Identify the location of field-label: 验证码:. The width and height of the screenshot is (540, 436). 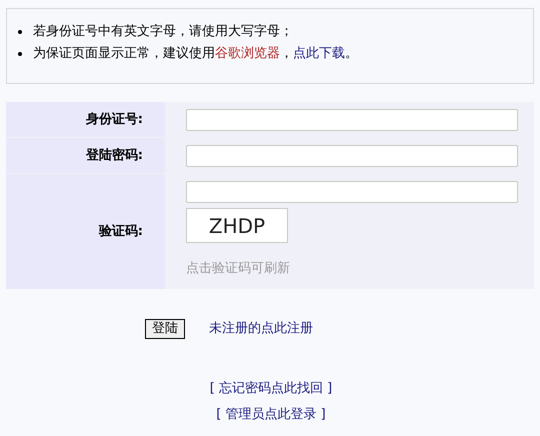
(120, 231).